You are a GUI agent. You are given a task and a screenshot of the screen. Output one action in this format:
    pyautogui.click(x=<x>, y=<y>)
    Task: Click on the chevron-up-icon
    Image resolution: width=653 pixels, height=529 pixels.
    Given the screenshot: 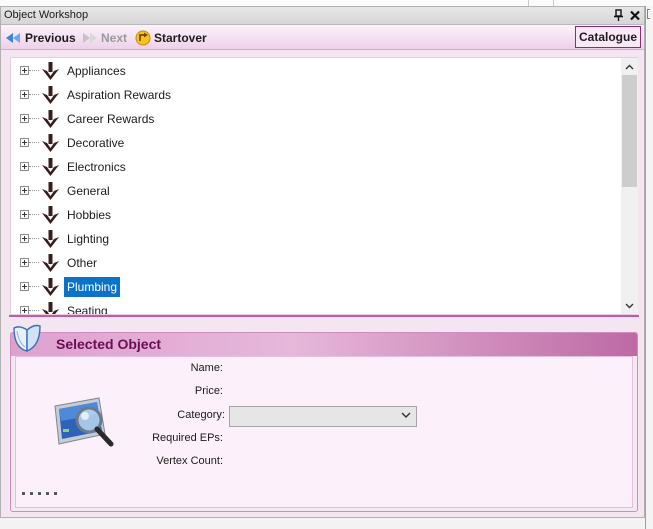 What is the action you would take?
    pyautogui.click(x=629, y=66)
    